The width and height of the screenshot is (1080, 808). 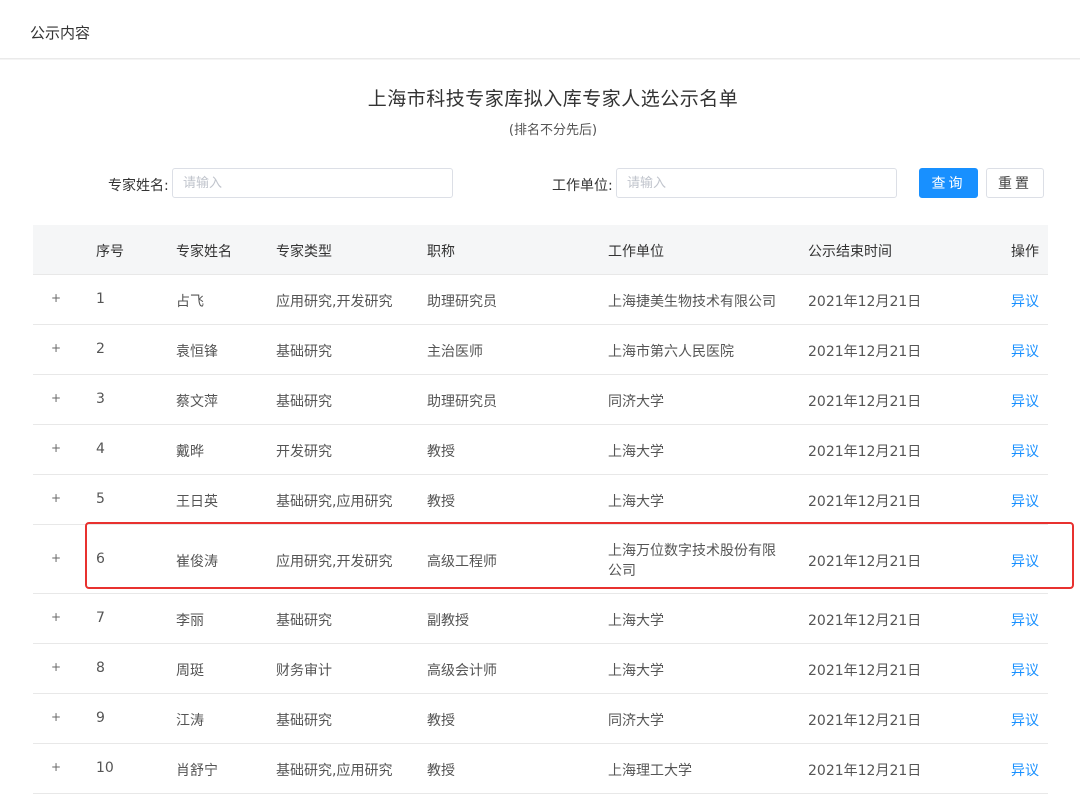 What do you see at coordinates (540, 400) in the screenshot?
I see `table-row: + 3 蔡文萍 基础研究 助理研究员 同济大学 2021年12月21日 异议` at bounding box center [540, 400].